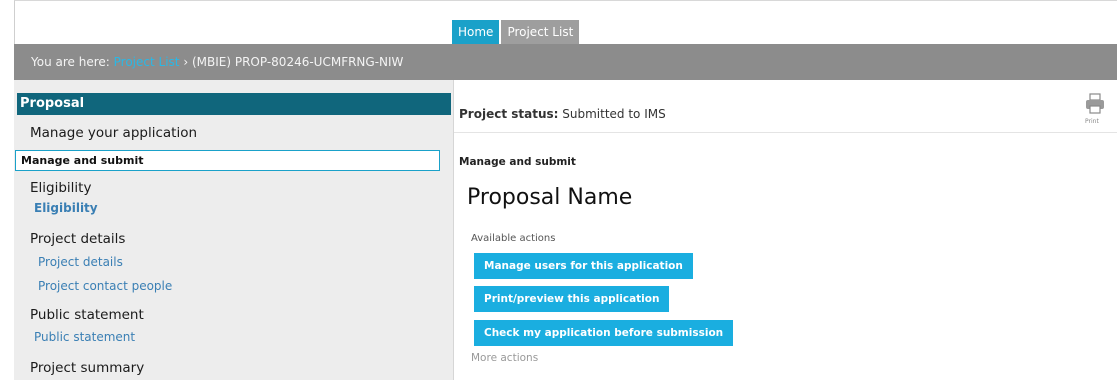 The image size is (1117, 380). I want to click on sidebar-section-manage: Manage your application, so click(114, 133).